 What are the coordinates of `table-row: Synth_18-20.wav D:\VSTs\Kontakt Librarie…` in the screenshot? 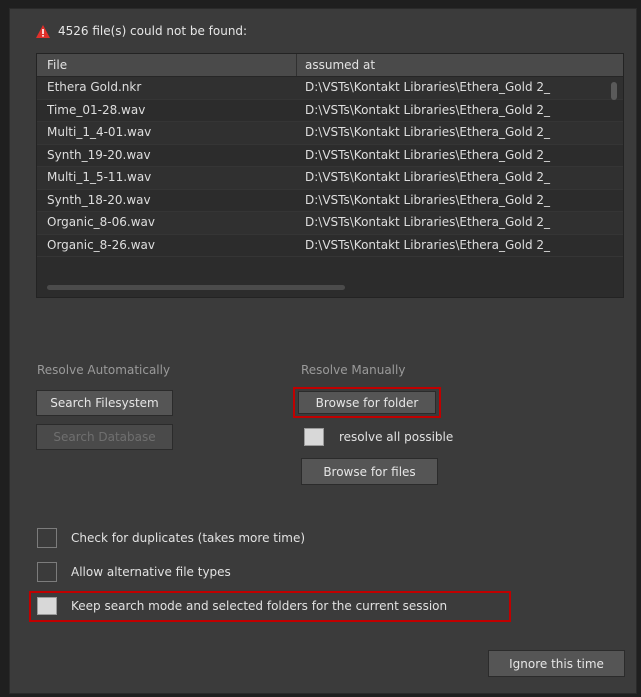 It's located at (330, 200).